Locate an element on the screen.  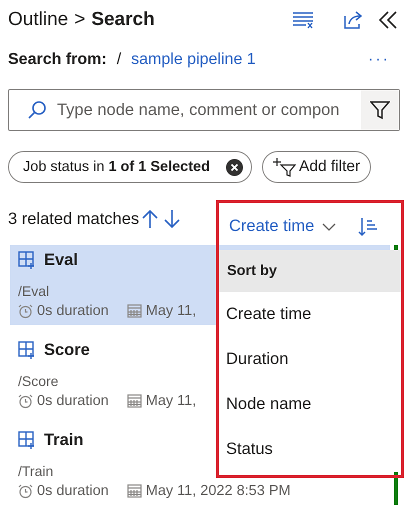
filter-chip-text: Job status in 1 of 1 Selected is located at coordinates (116, 167).